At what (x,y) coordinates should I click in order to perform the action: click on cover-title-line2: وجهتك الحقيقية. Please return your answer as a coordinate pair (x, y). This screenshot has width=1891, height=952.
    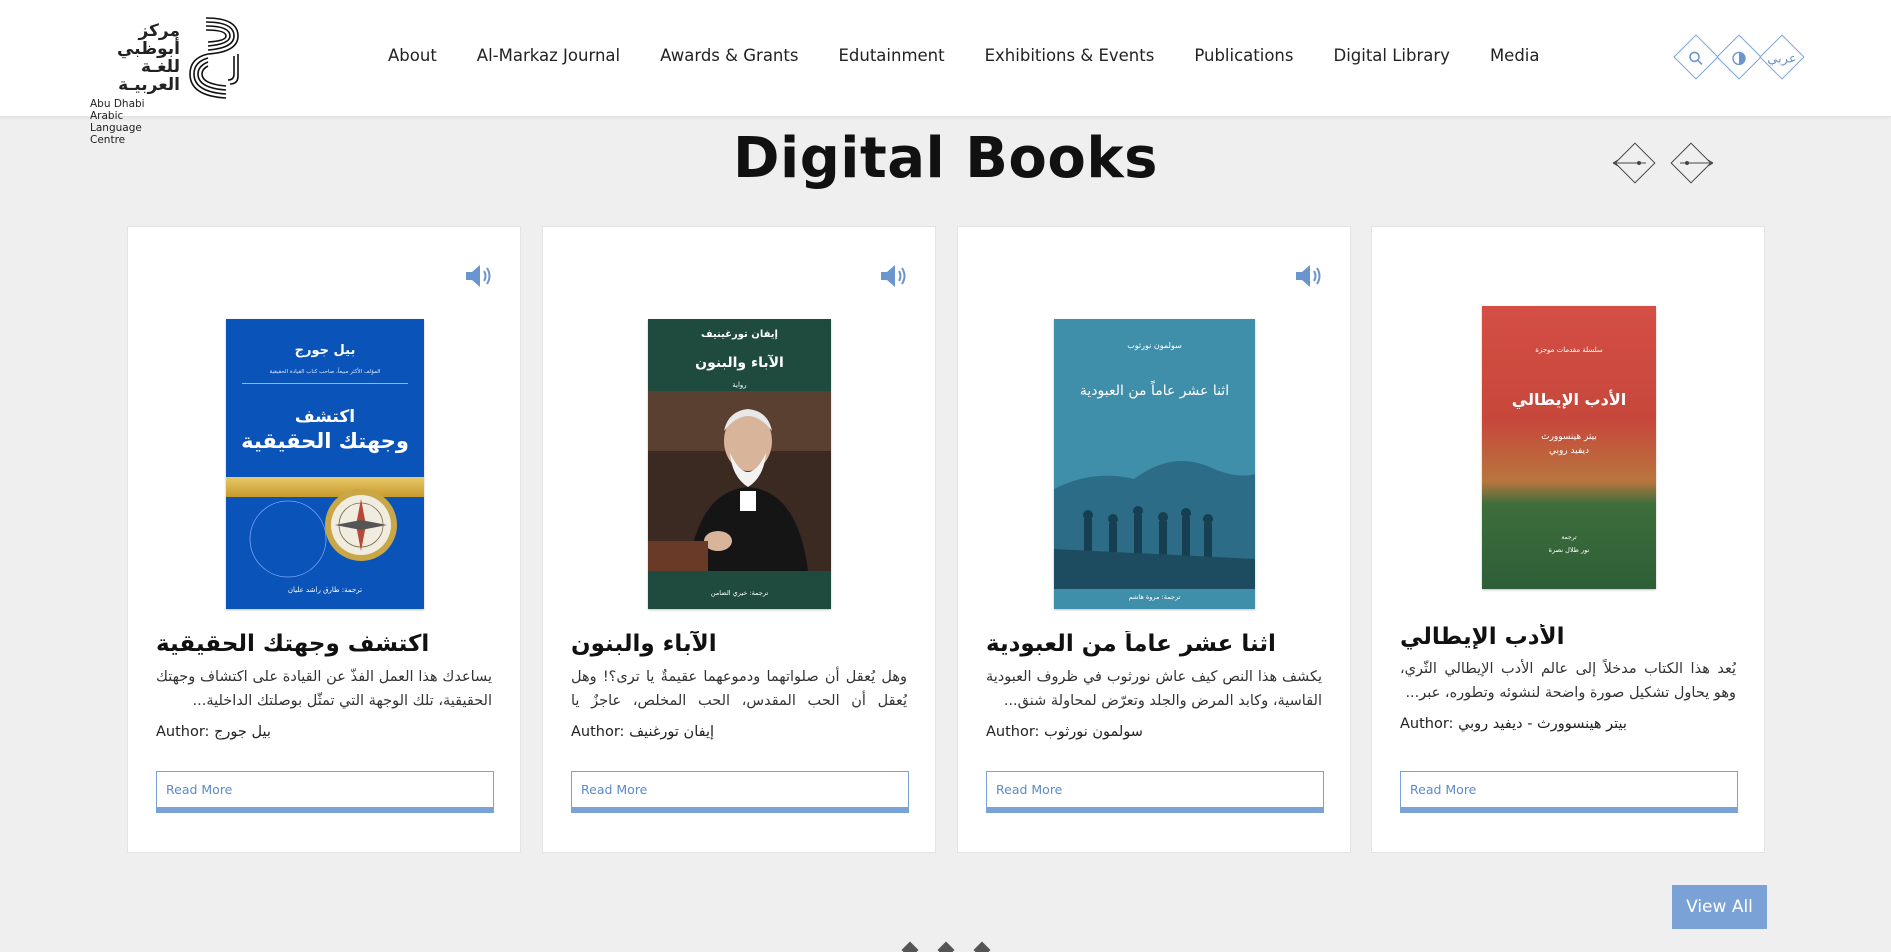
    Looking at the image, I should click on (325, 441).